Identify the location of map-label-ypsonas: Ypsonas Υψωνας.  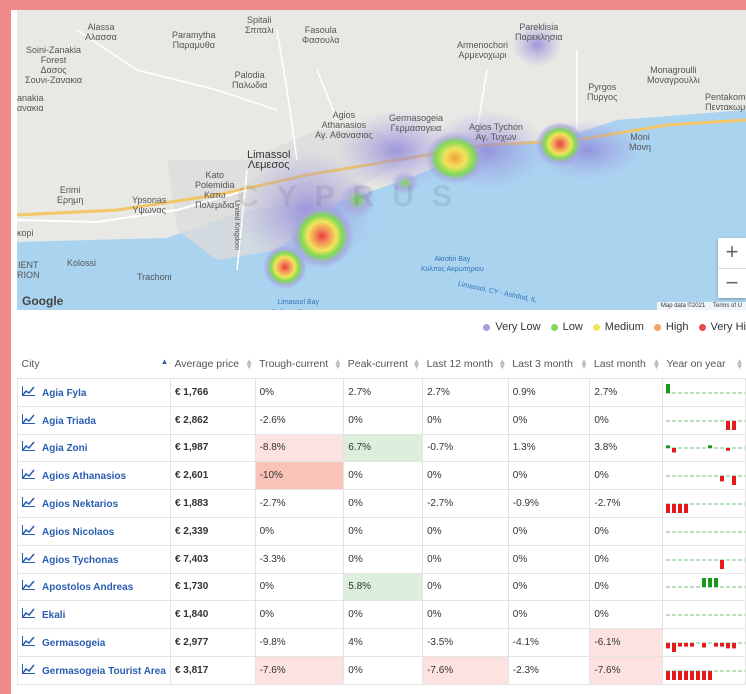
(149, 205).